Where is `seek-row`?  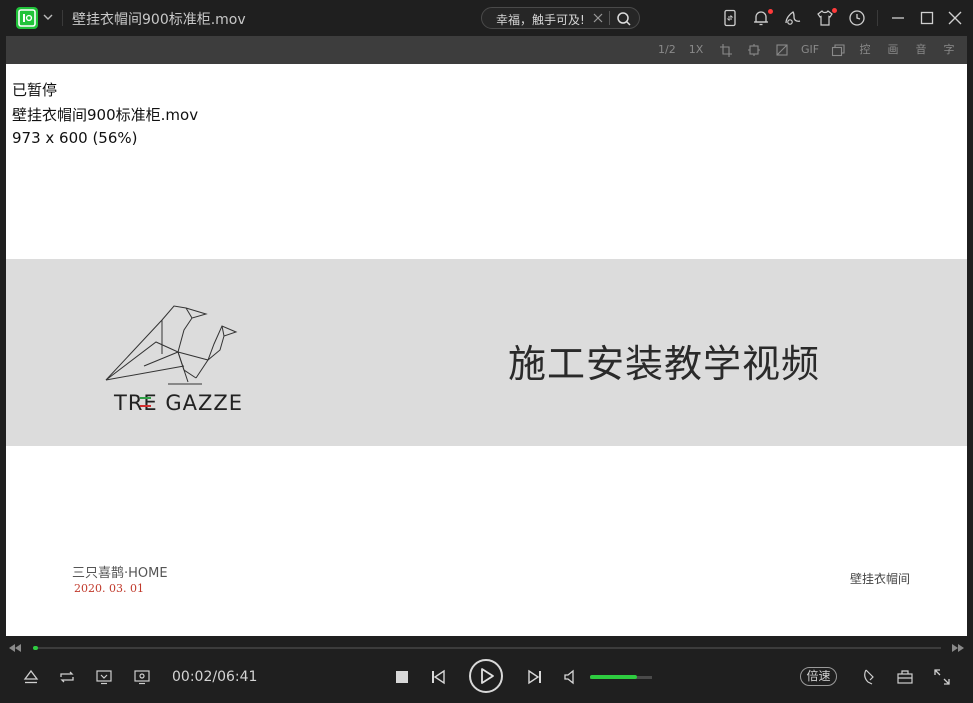 seek-row is located at coordinates (486, 648).